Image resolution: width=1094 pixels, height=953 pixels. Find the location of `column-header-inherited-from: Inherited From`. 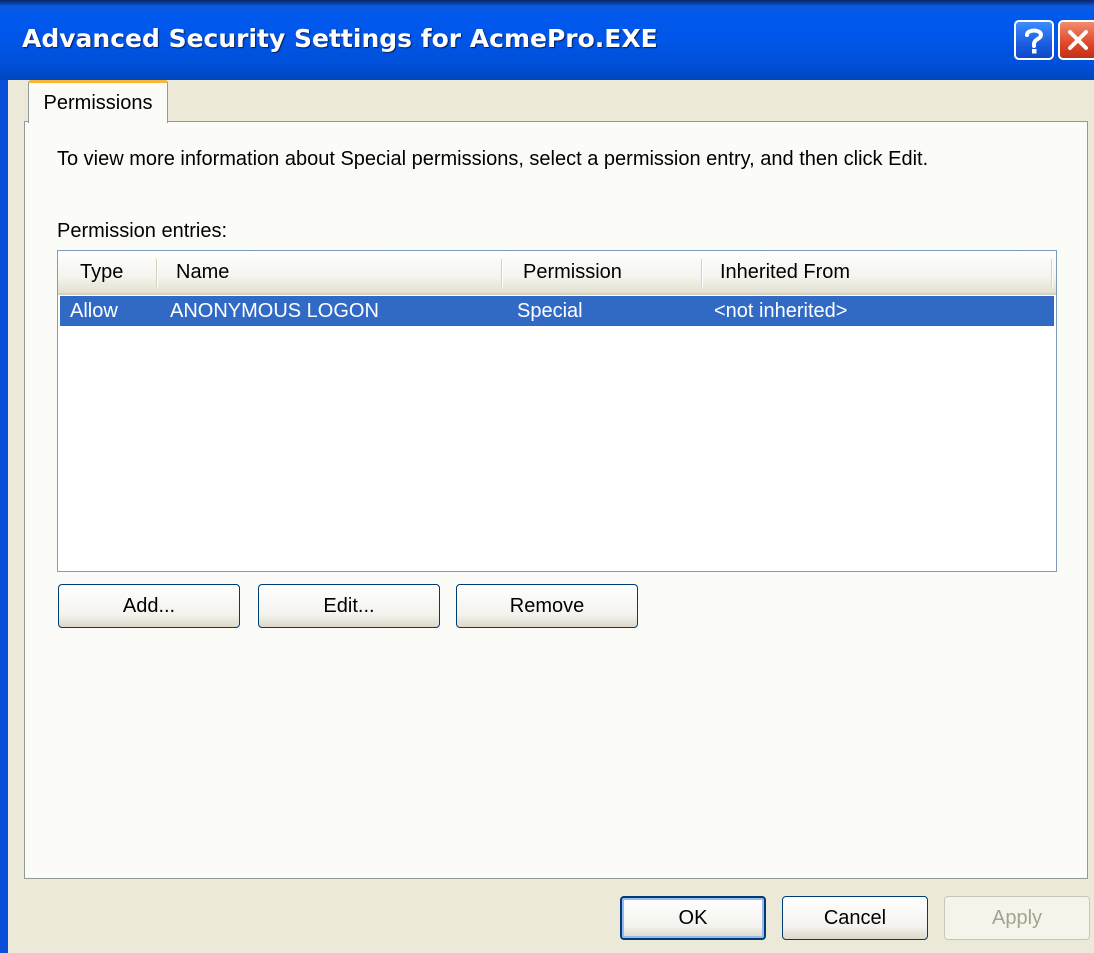

column-header-inherited-from: Inherited From is located at coordinates (785, 272).